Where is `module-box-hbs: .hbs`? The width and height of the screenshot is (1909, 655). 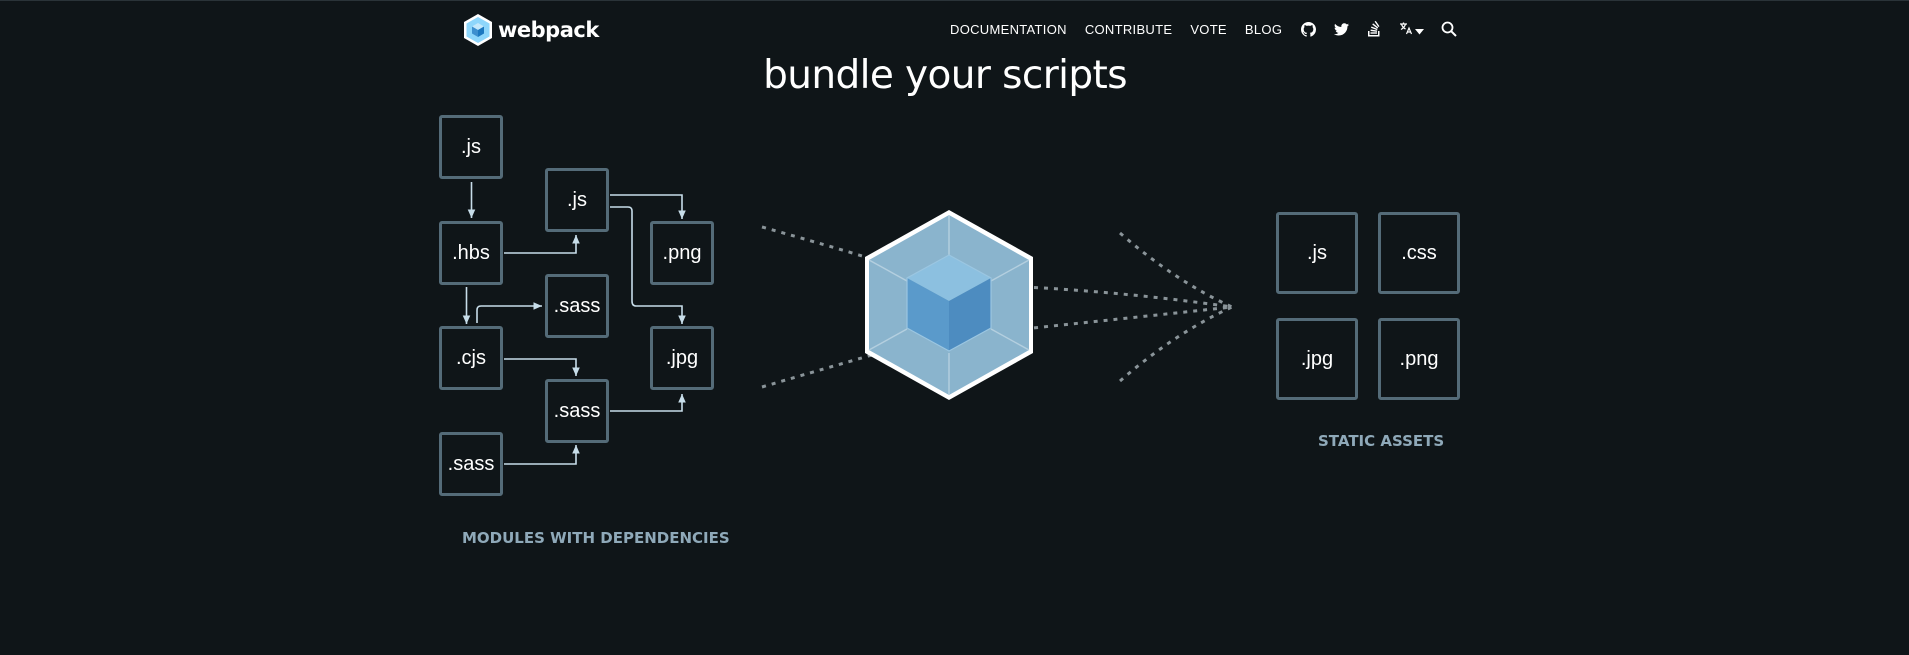
module-box-hbs: .hbs is located at coordinates (471, 253).